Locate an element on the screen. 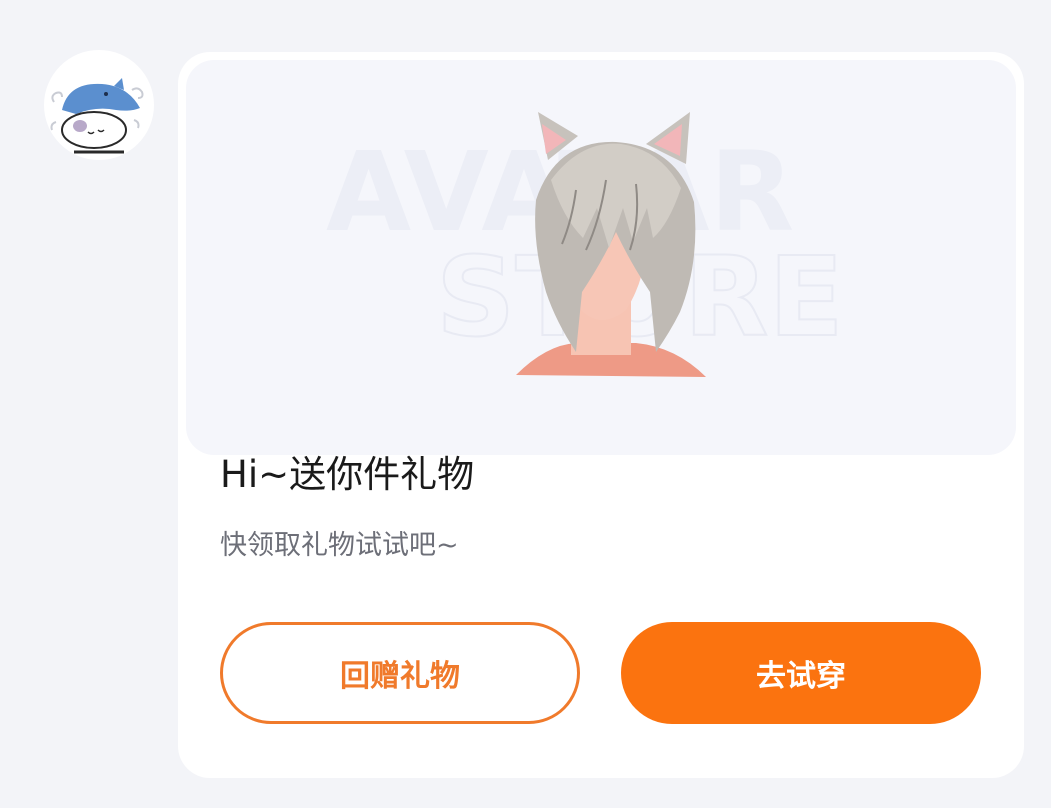  return-gift-button: 回赠礼物 is located at coordinates (400, 673).